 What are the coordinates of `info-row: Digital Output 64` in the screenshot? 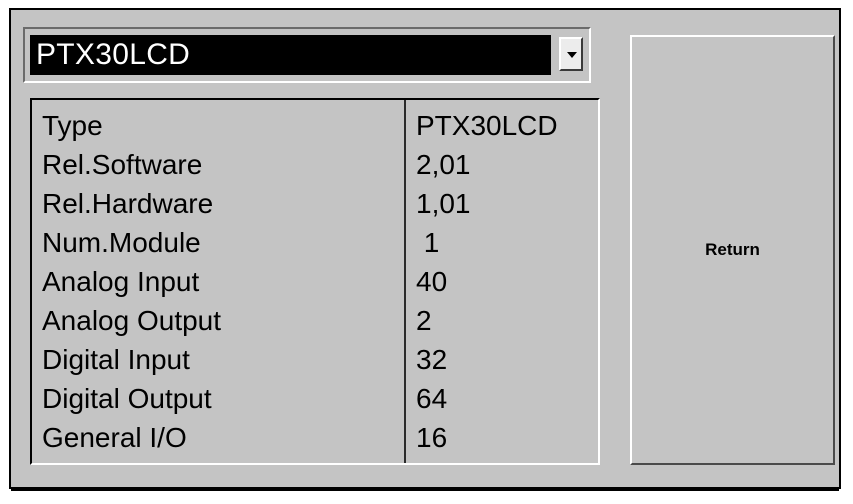 It's located at (315, 398).